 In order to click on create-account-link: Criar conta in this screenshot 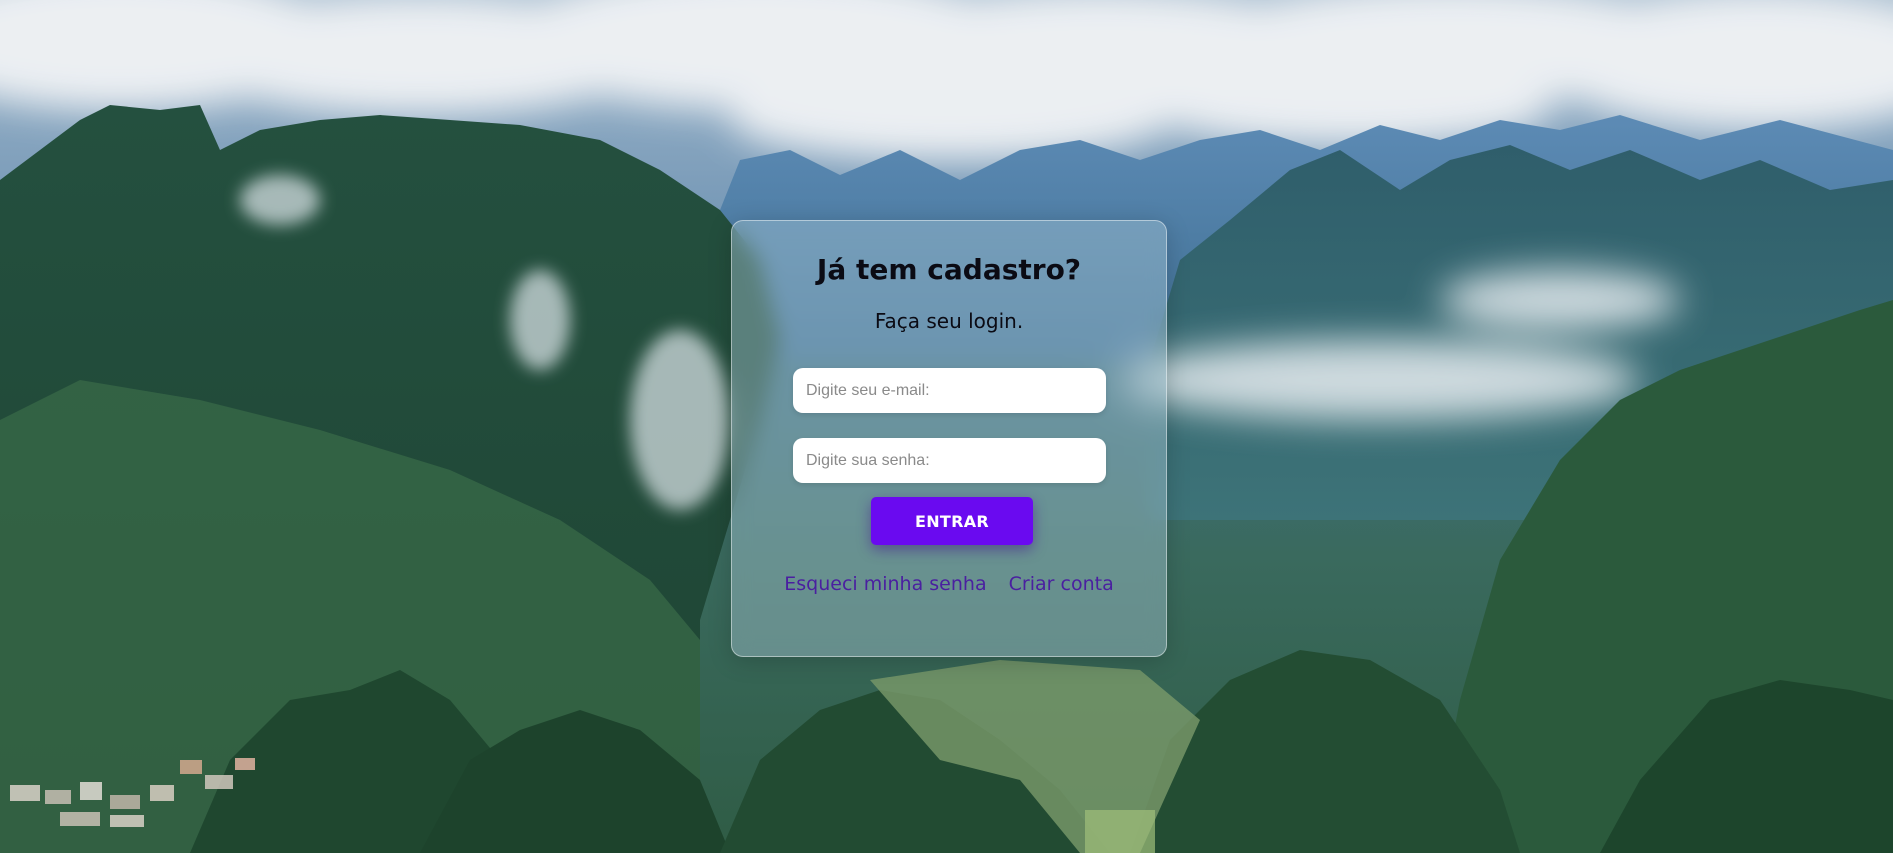, I will do `click(1061, 584)`.